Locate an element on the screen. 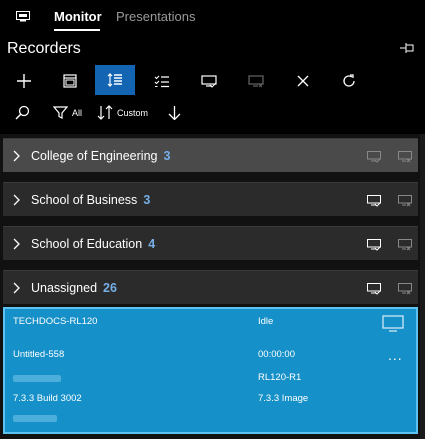 The width and height of the screenshot is (425, 439). scrollbar is located at coordinates (422, 286).